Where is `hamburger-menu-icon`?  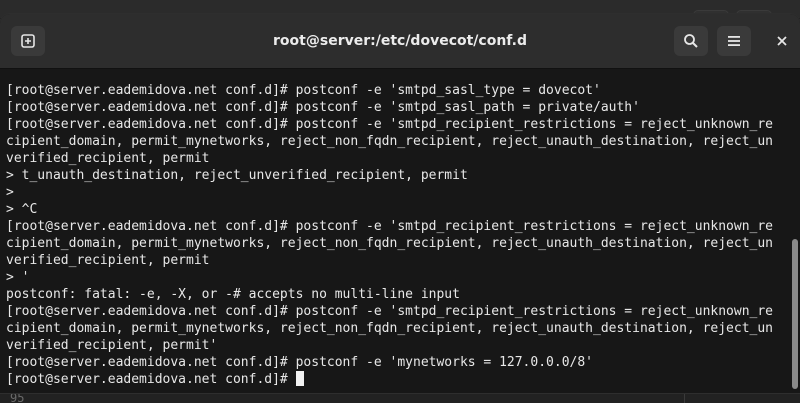 hamburger-menu-icon is located at coordinates (734, 41).